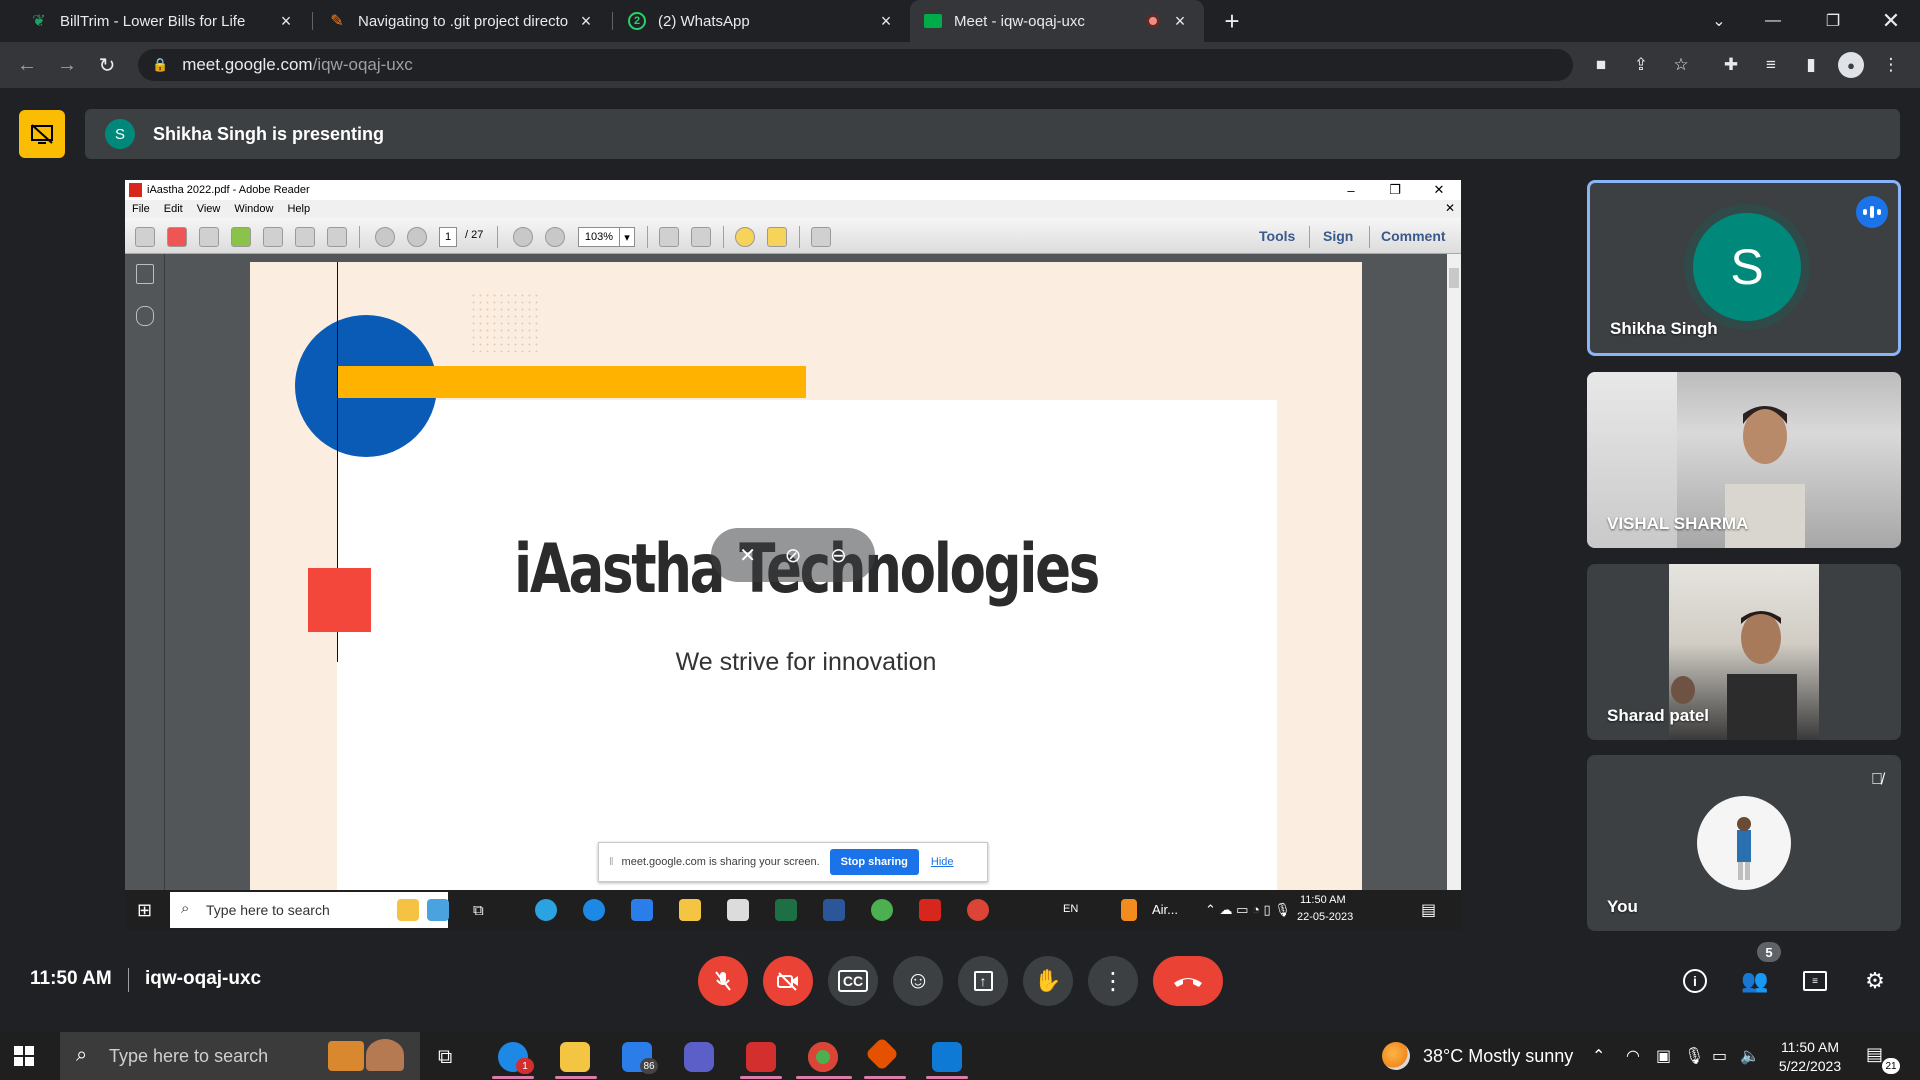 The height and width of the screenshot is (1080, 1920). What do you see at coordinates (268, 910) in the screenshot?
I see `shared-search-placeholder: Type here to search` at bounding box center [268, 910].